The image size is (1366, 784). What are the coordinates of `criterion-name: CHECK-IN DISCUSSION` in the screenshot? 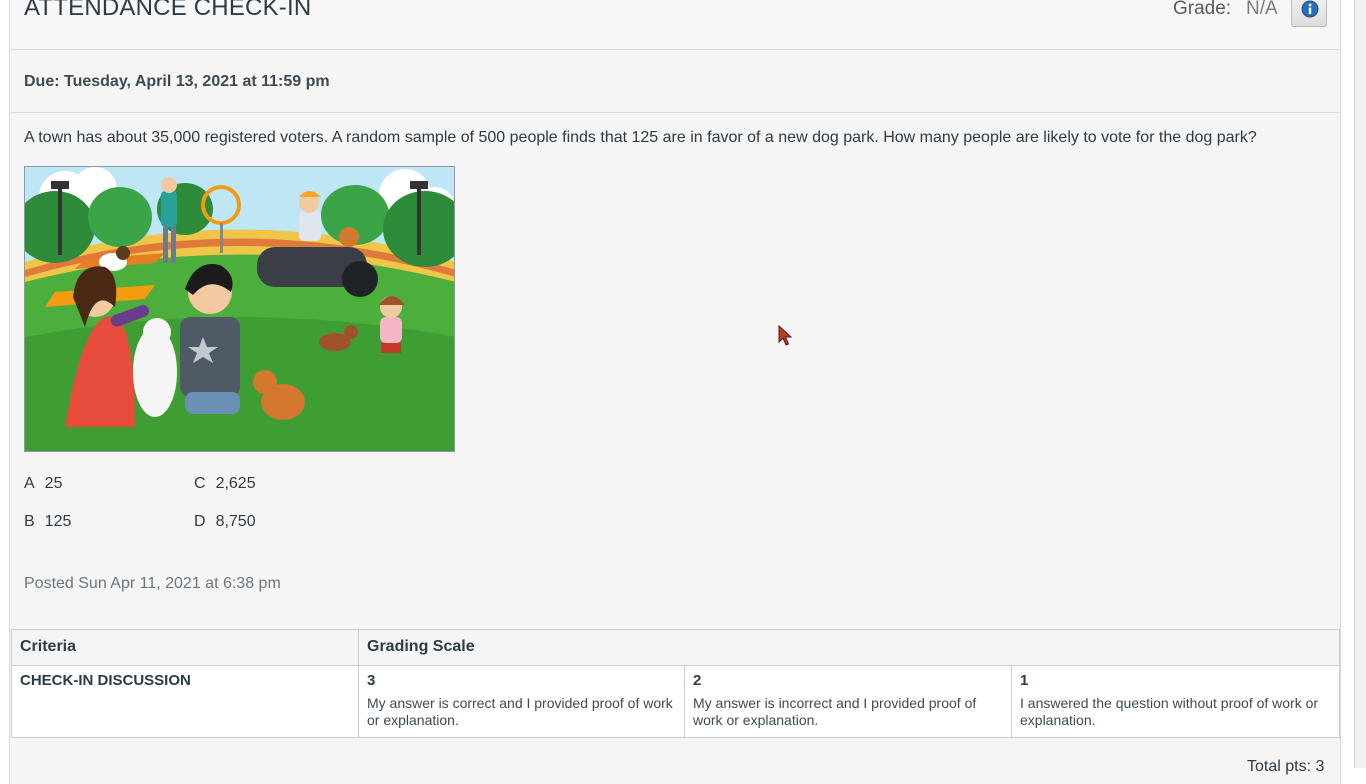 It's located at (105, 680).